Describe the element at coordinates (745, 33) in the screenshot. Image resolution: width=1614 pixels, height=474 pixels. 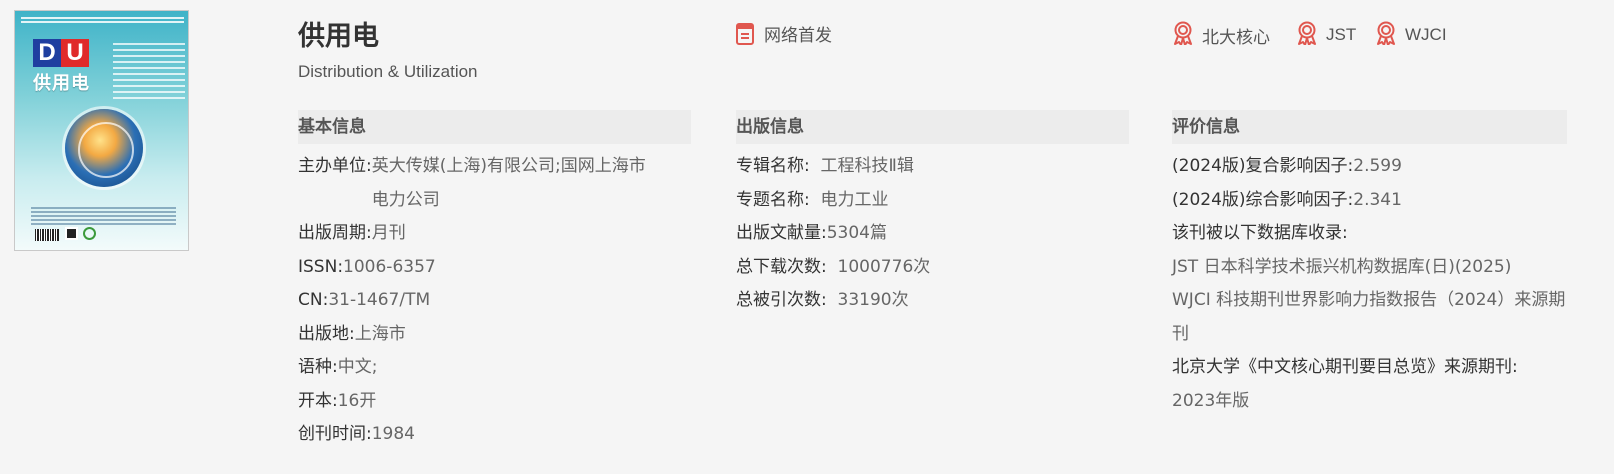
I see `document-icon` at that location.